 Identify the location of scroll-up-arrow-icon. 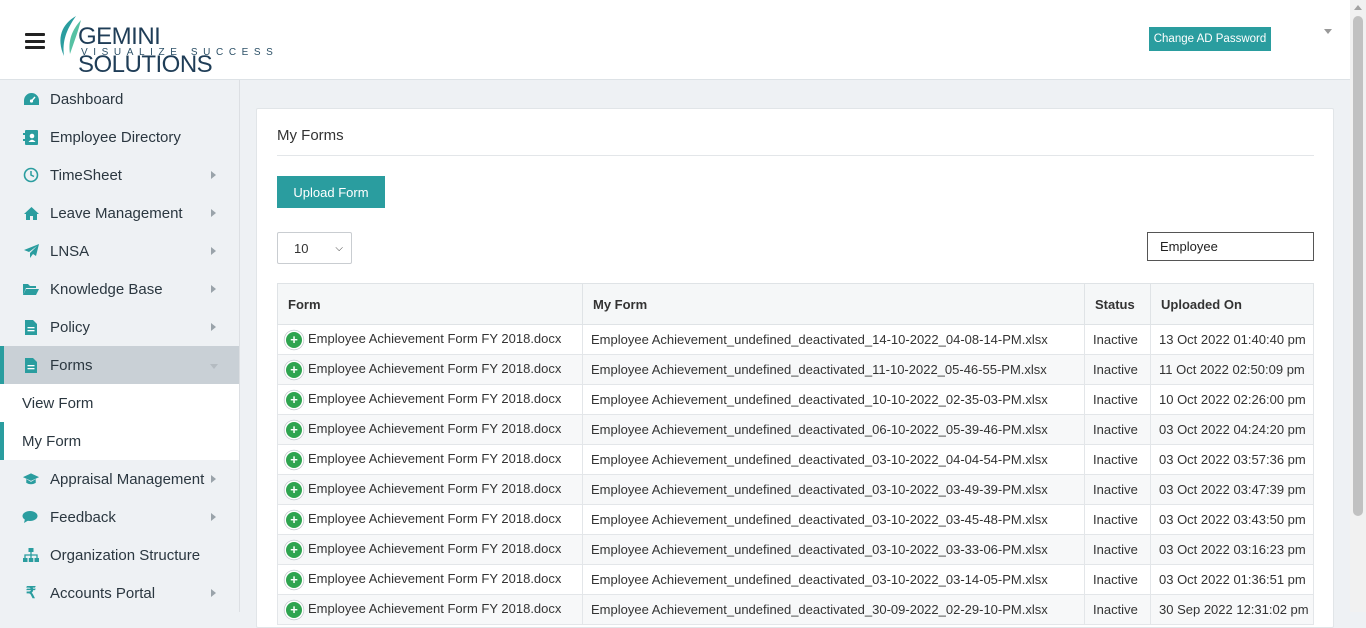
(1358, 7).